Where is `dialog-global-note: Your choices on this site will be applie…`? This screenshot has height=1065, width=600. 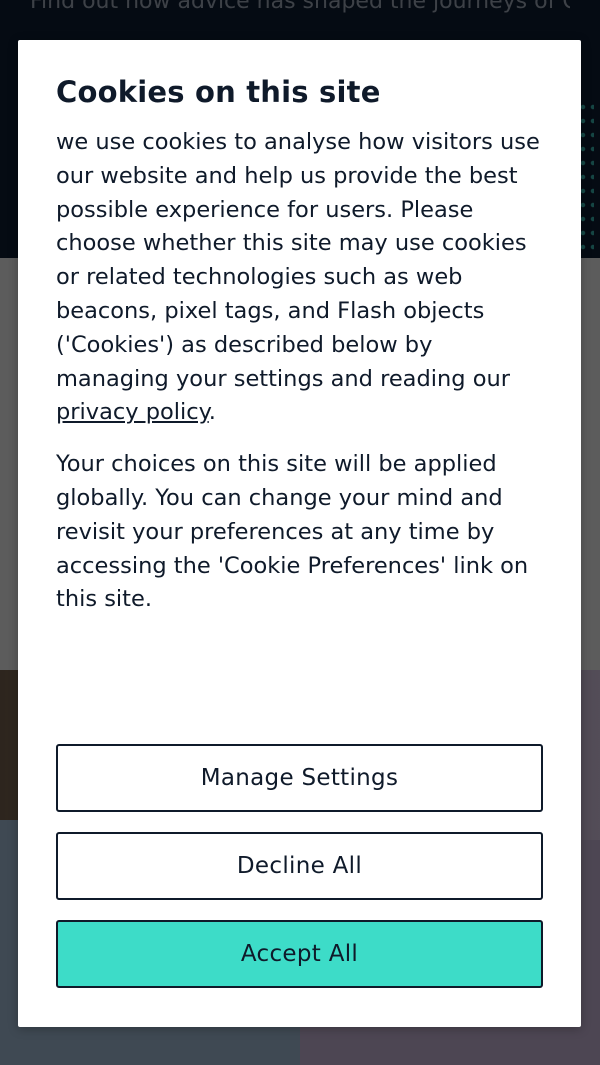 dialog-global-note: Your choices on this site will be applie… is located at coordinates (292, 532).